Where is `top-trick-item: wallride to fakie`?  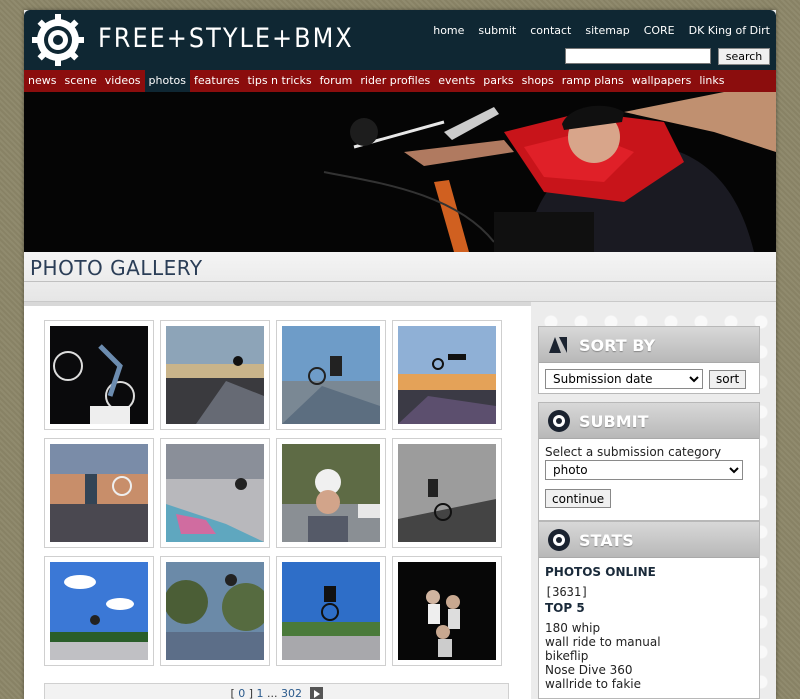
top-trick-item: wallride to fakie is located at coordinates (649, 684).